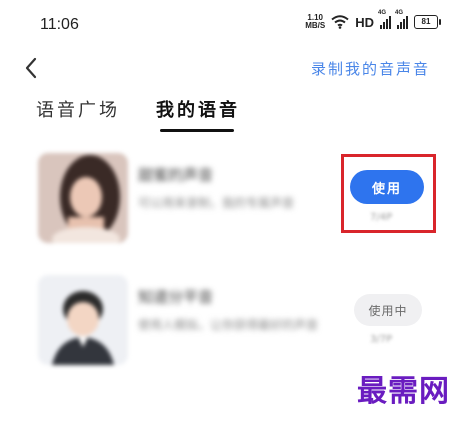 This screenshot has height=424, width=466. Describe the element at coordinates (401, 19) in the screenshot. I see `signal-sim2-icon: 4G` at that location.